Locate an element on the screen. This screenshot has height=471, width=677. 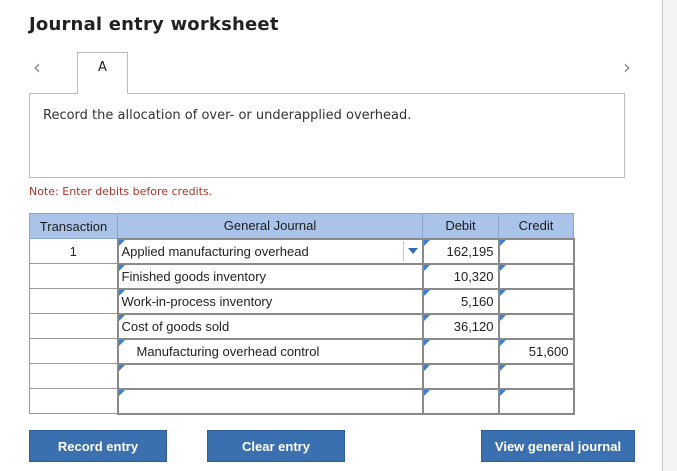
debit-value: 10,320 is located at coordinates (473, 276).